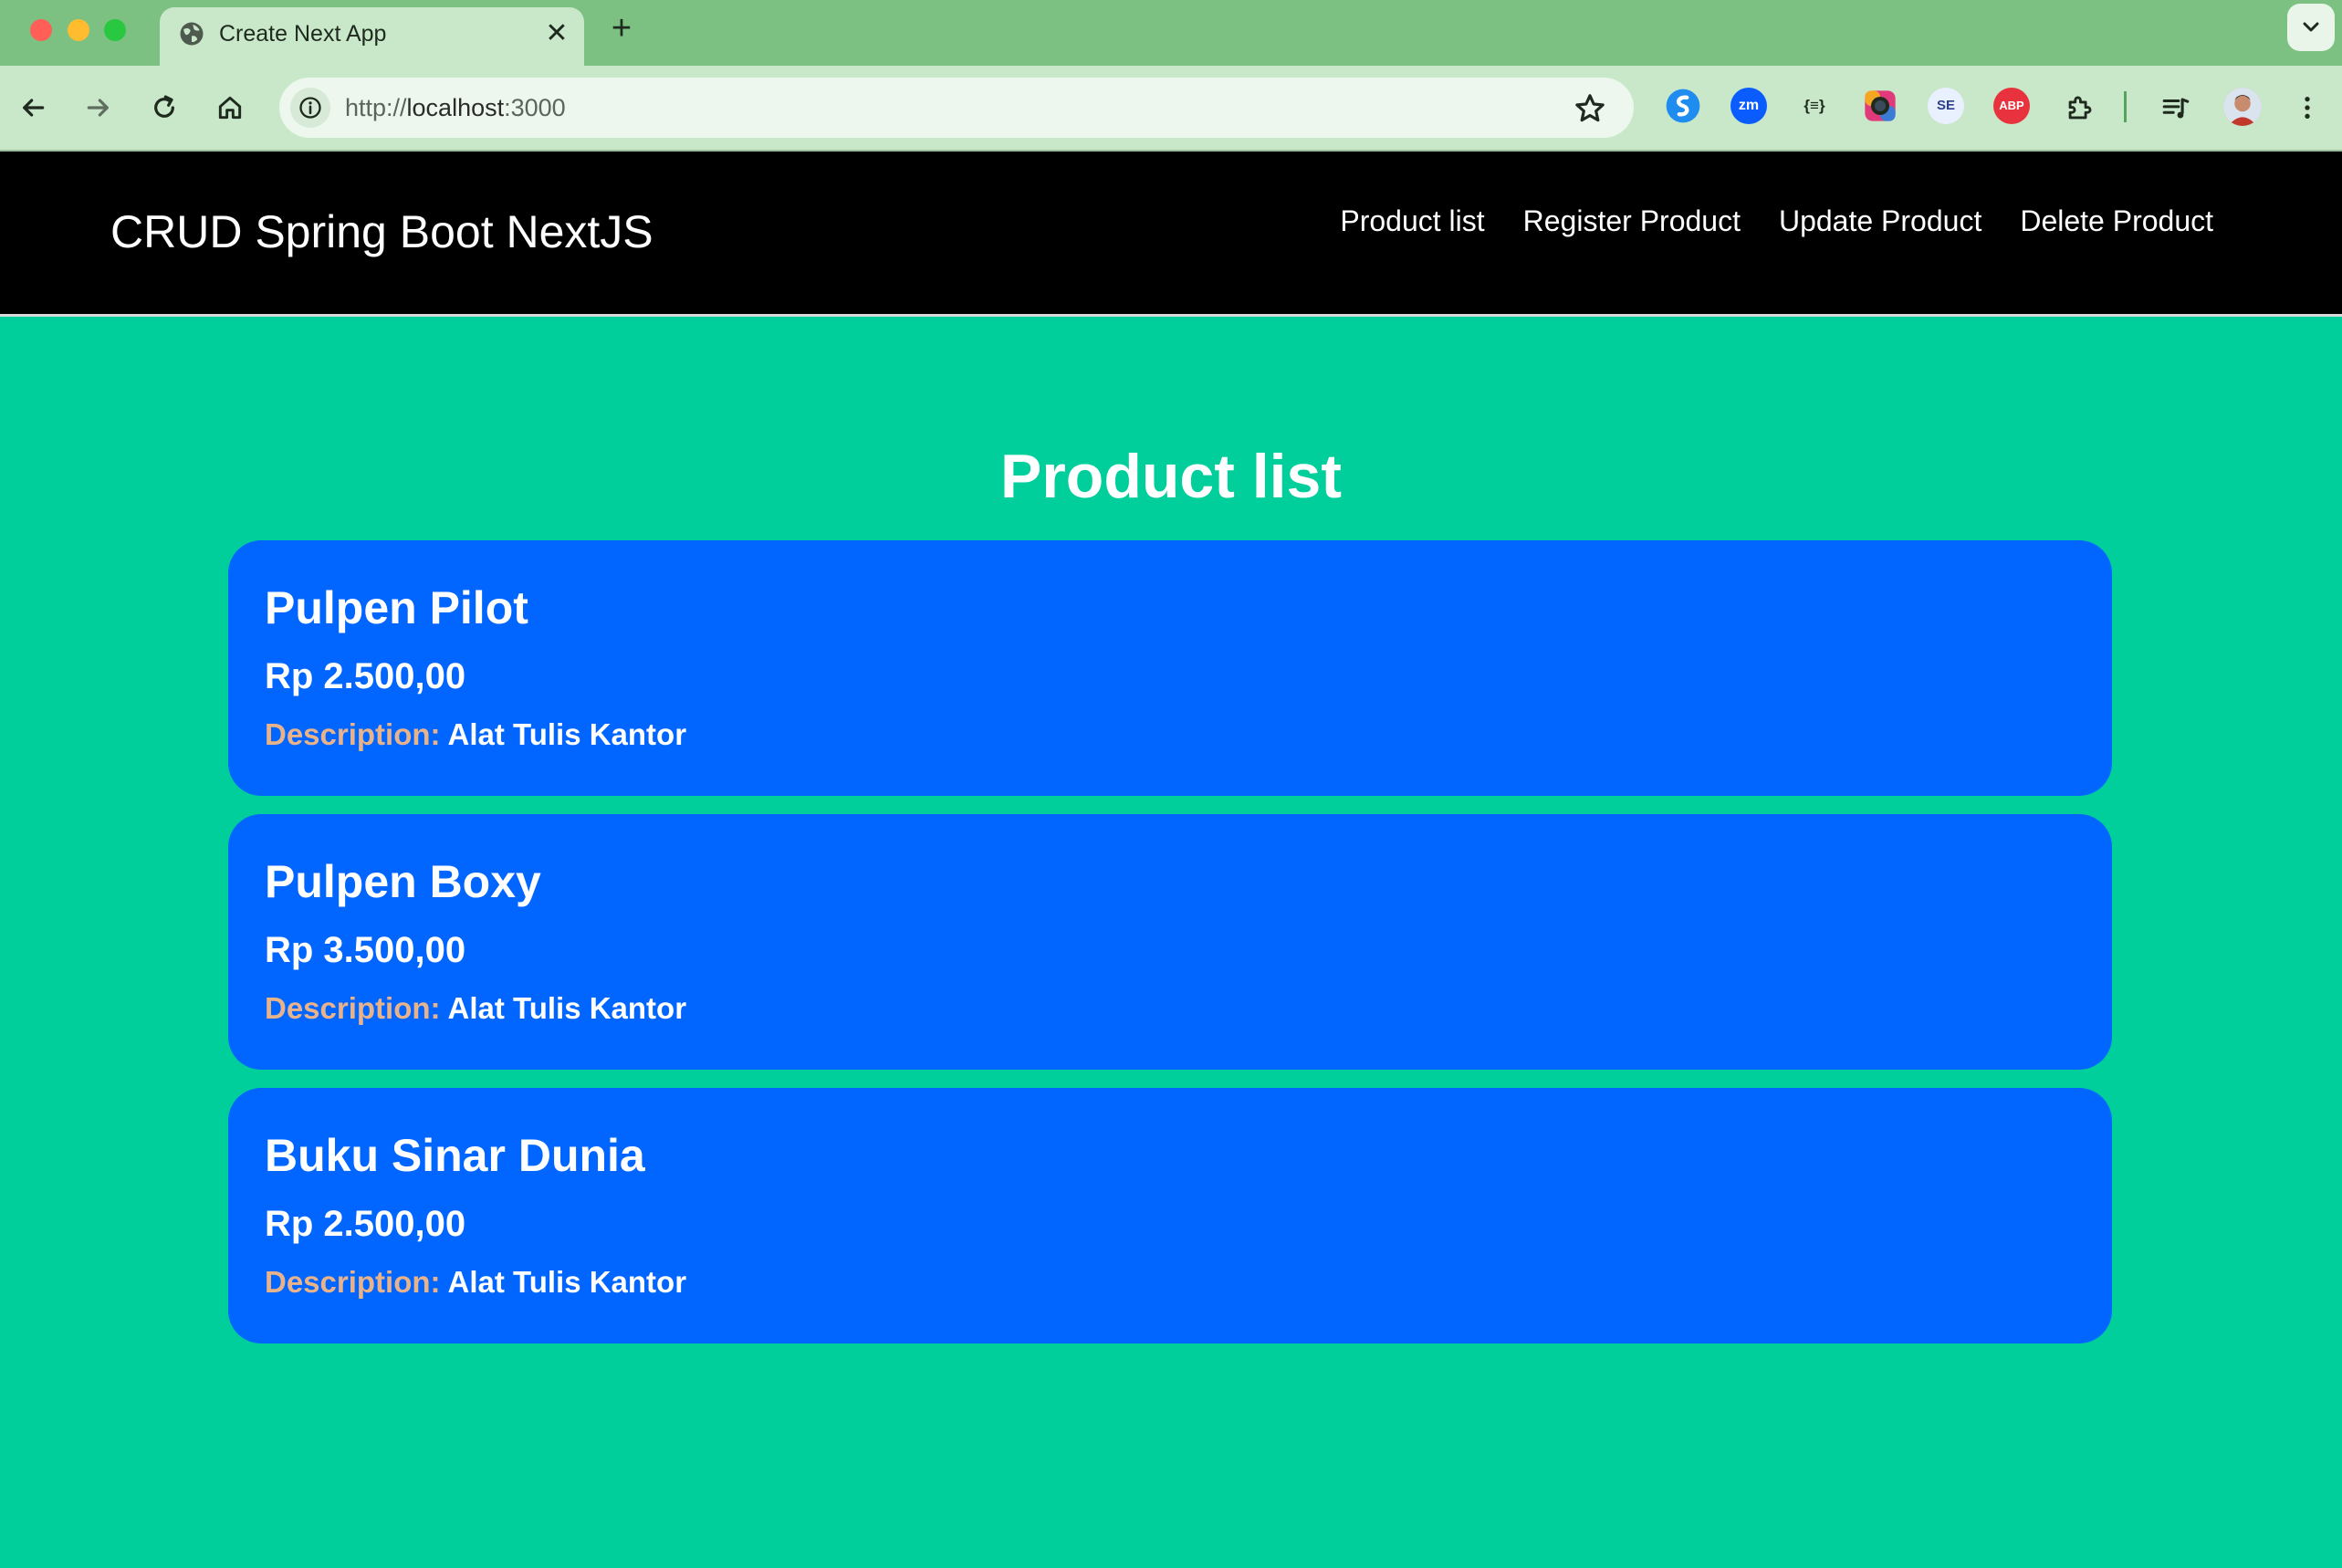  I want to click on media-control-button, so click(2176, 108).